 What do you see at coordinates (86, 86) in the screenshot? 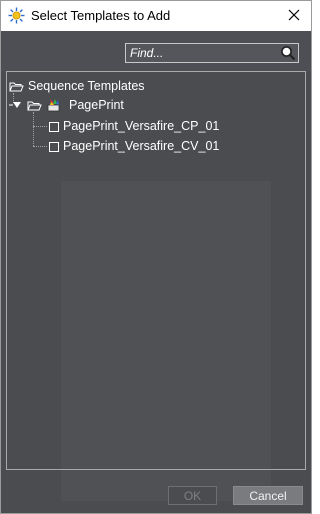
I see `tree-root-label: Sequence Templates` at bounding box center [86, 86].